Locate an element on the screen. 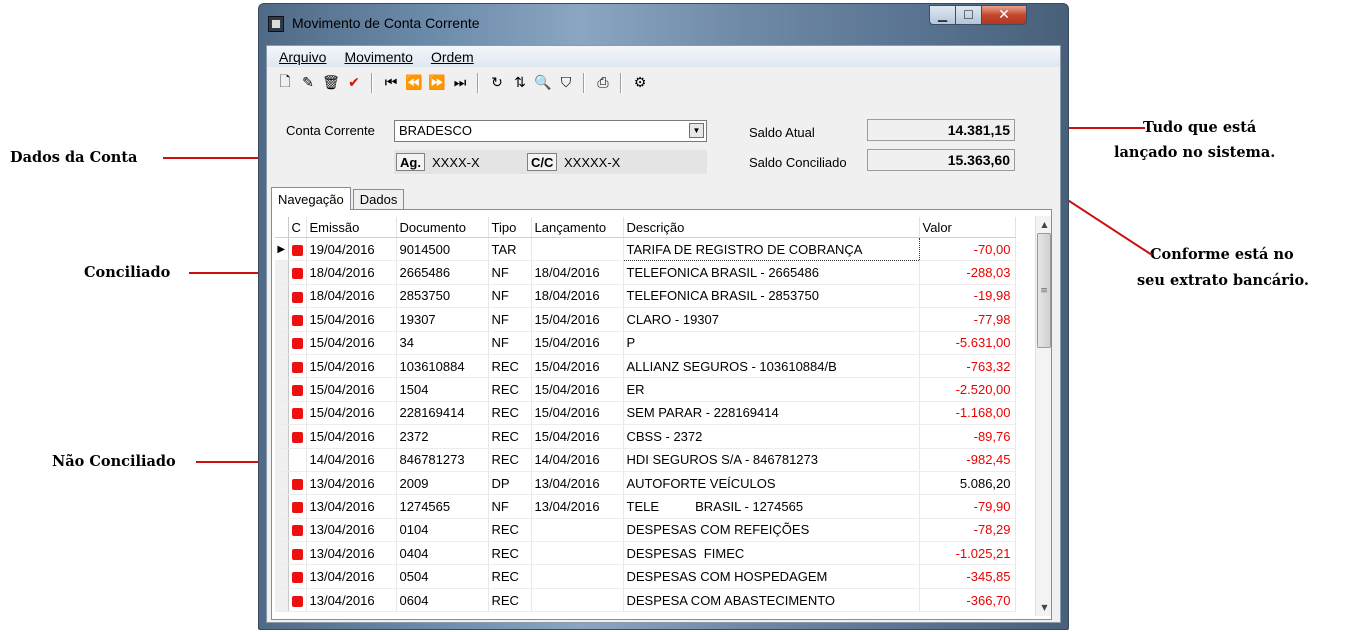 Image resolution: width=1354 pixels, height=632 pixels. vertical-scrollbar: ▲ ≡ ▼ is located at coordinates (1043, 416).